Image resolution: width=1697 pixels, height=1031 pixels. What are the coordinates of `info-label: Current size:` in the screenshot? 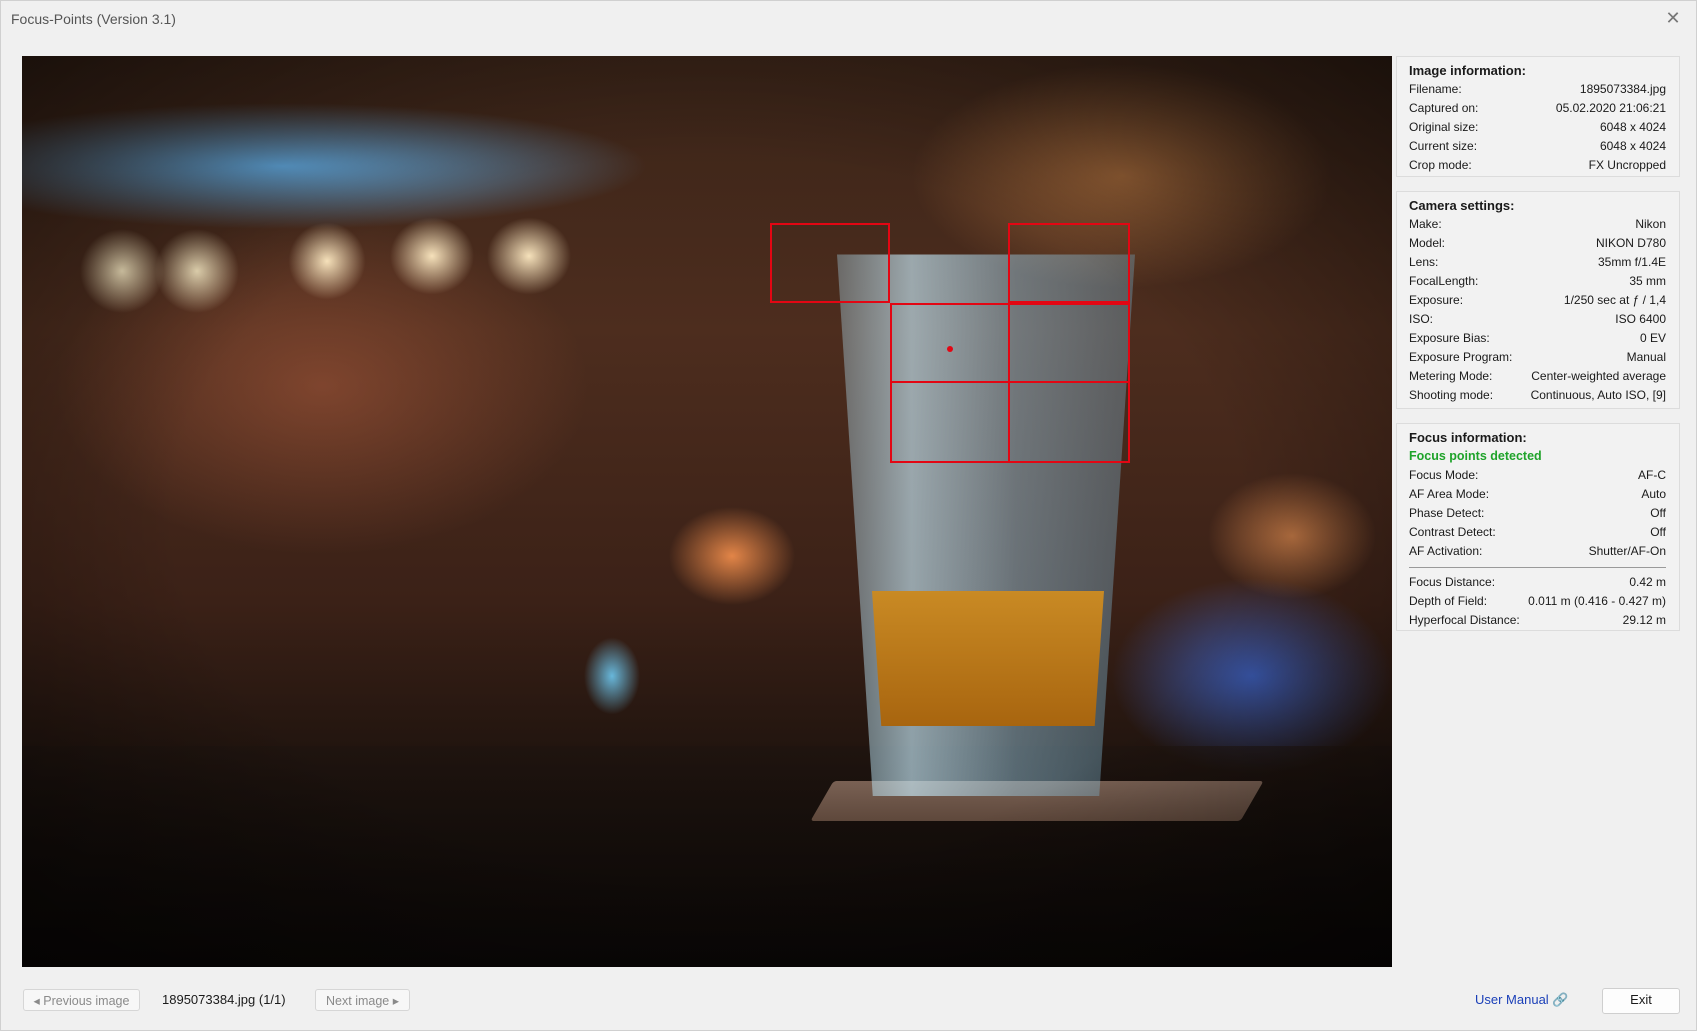 It's located at (1443, 146).